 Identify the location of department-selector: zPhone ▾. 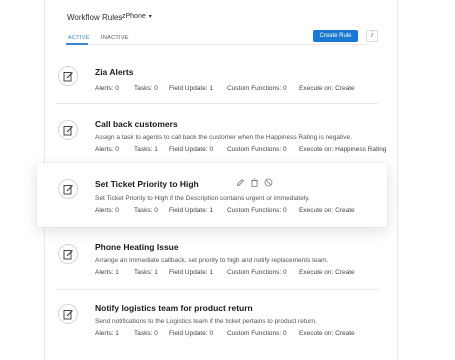
(137, 16).